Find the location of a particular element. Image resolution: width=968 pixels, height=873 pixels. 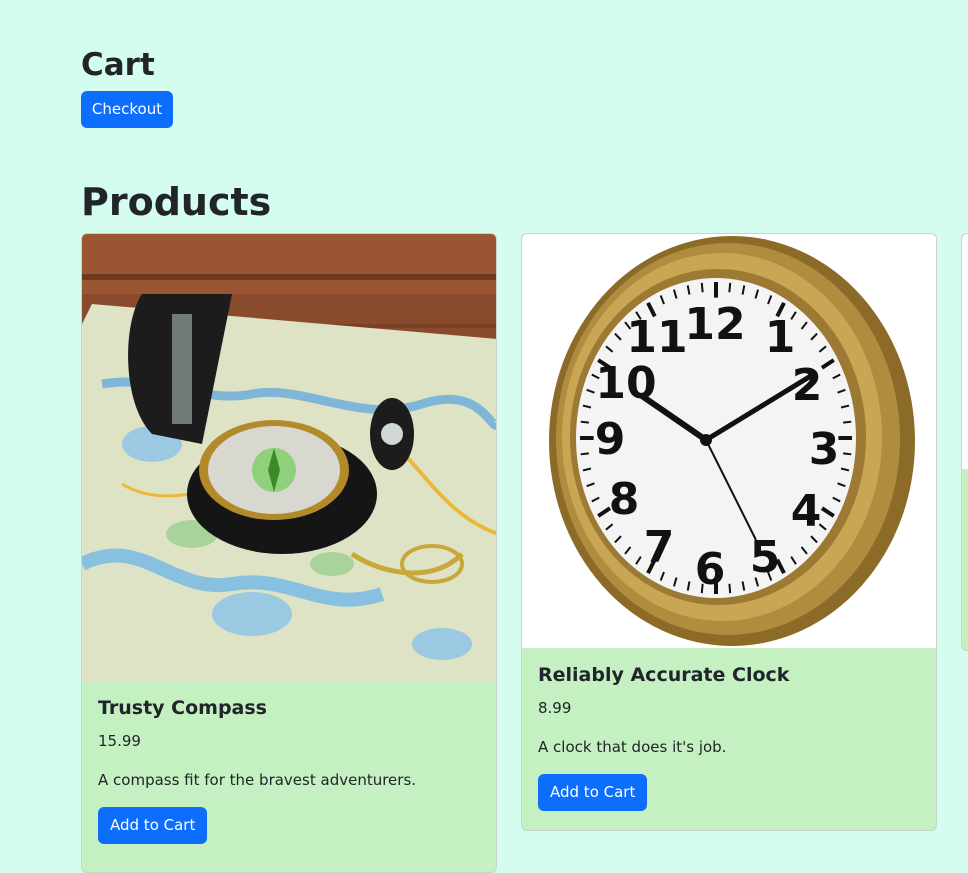

product-name: Reliably Accurate Clock is located at coordinates (664, 675).